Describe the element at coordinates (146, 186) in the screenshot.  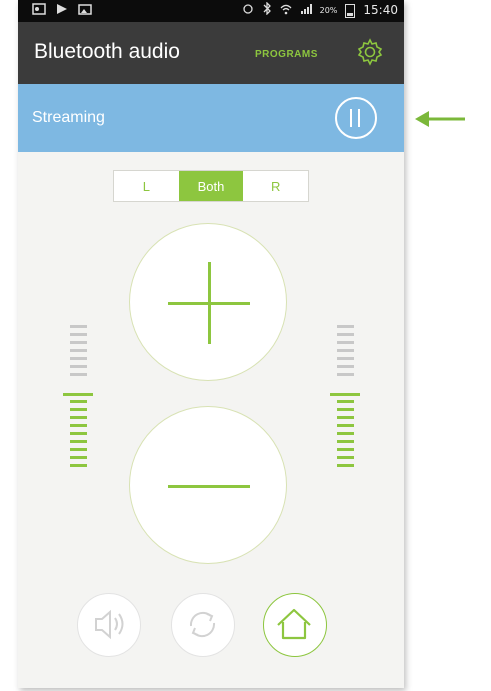
I see `ear-option-left: L` at that location.